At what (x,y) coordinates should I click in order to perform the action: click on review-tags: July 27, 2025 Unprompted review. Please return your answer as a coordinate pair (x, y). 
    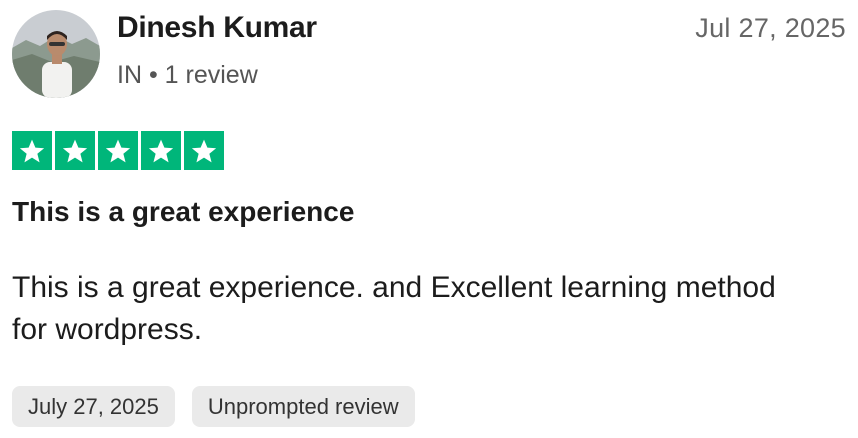
    Looking at the image, I should click on (213, 406).